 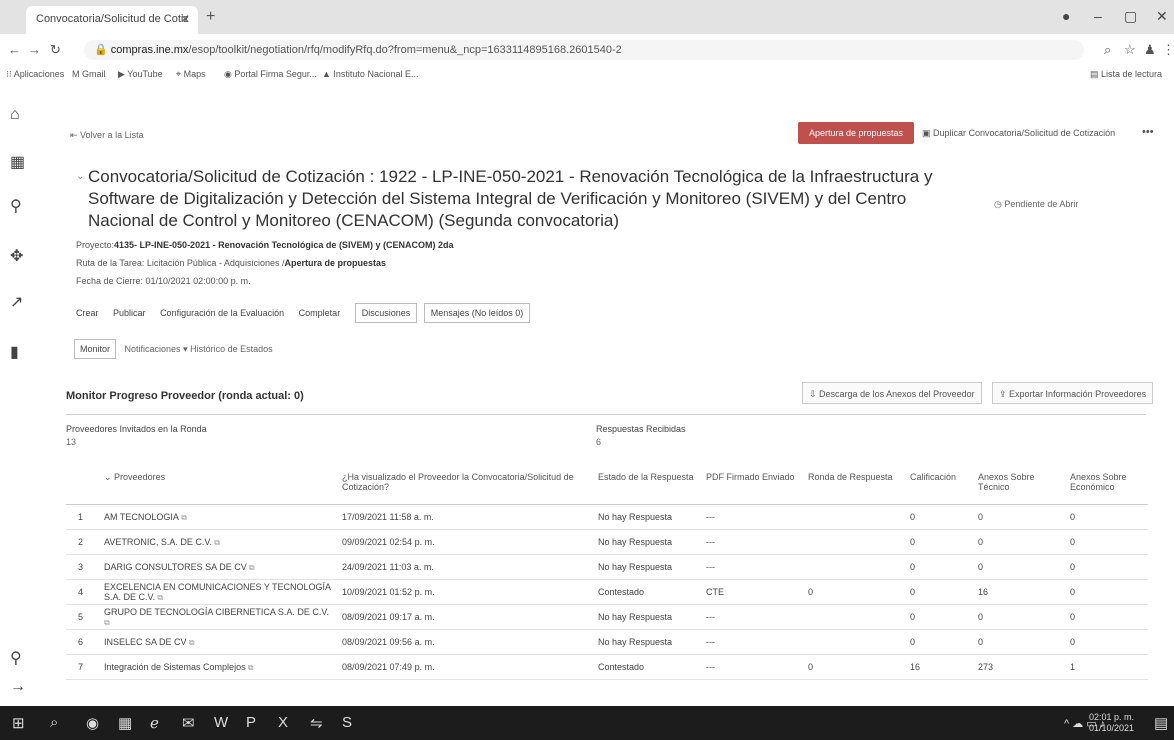 I want to click on header-proveedores: ⌄ Proveedores, so click(x=219, y=485).